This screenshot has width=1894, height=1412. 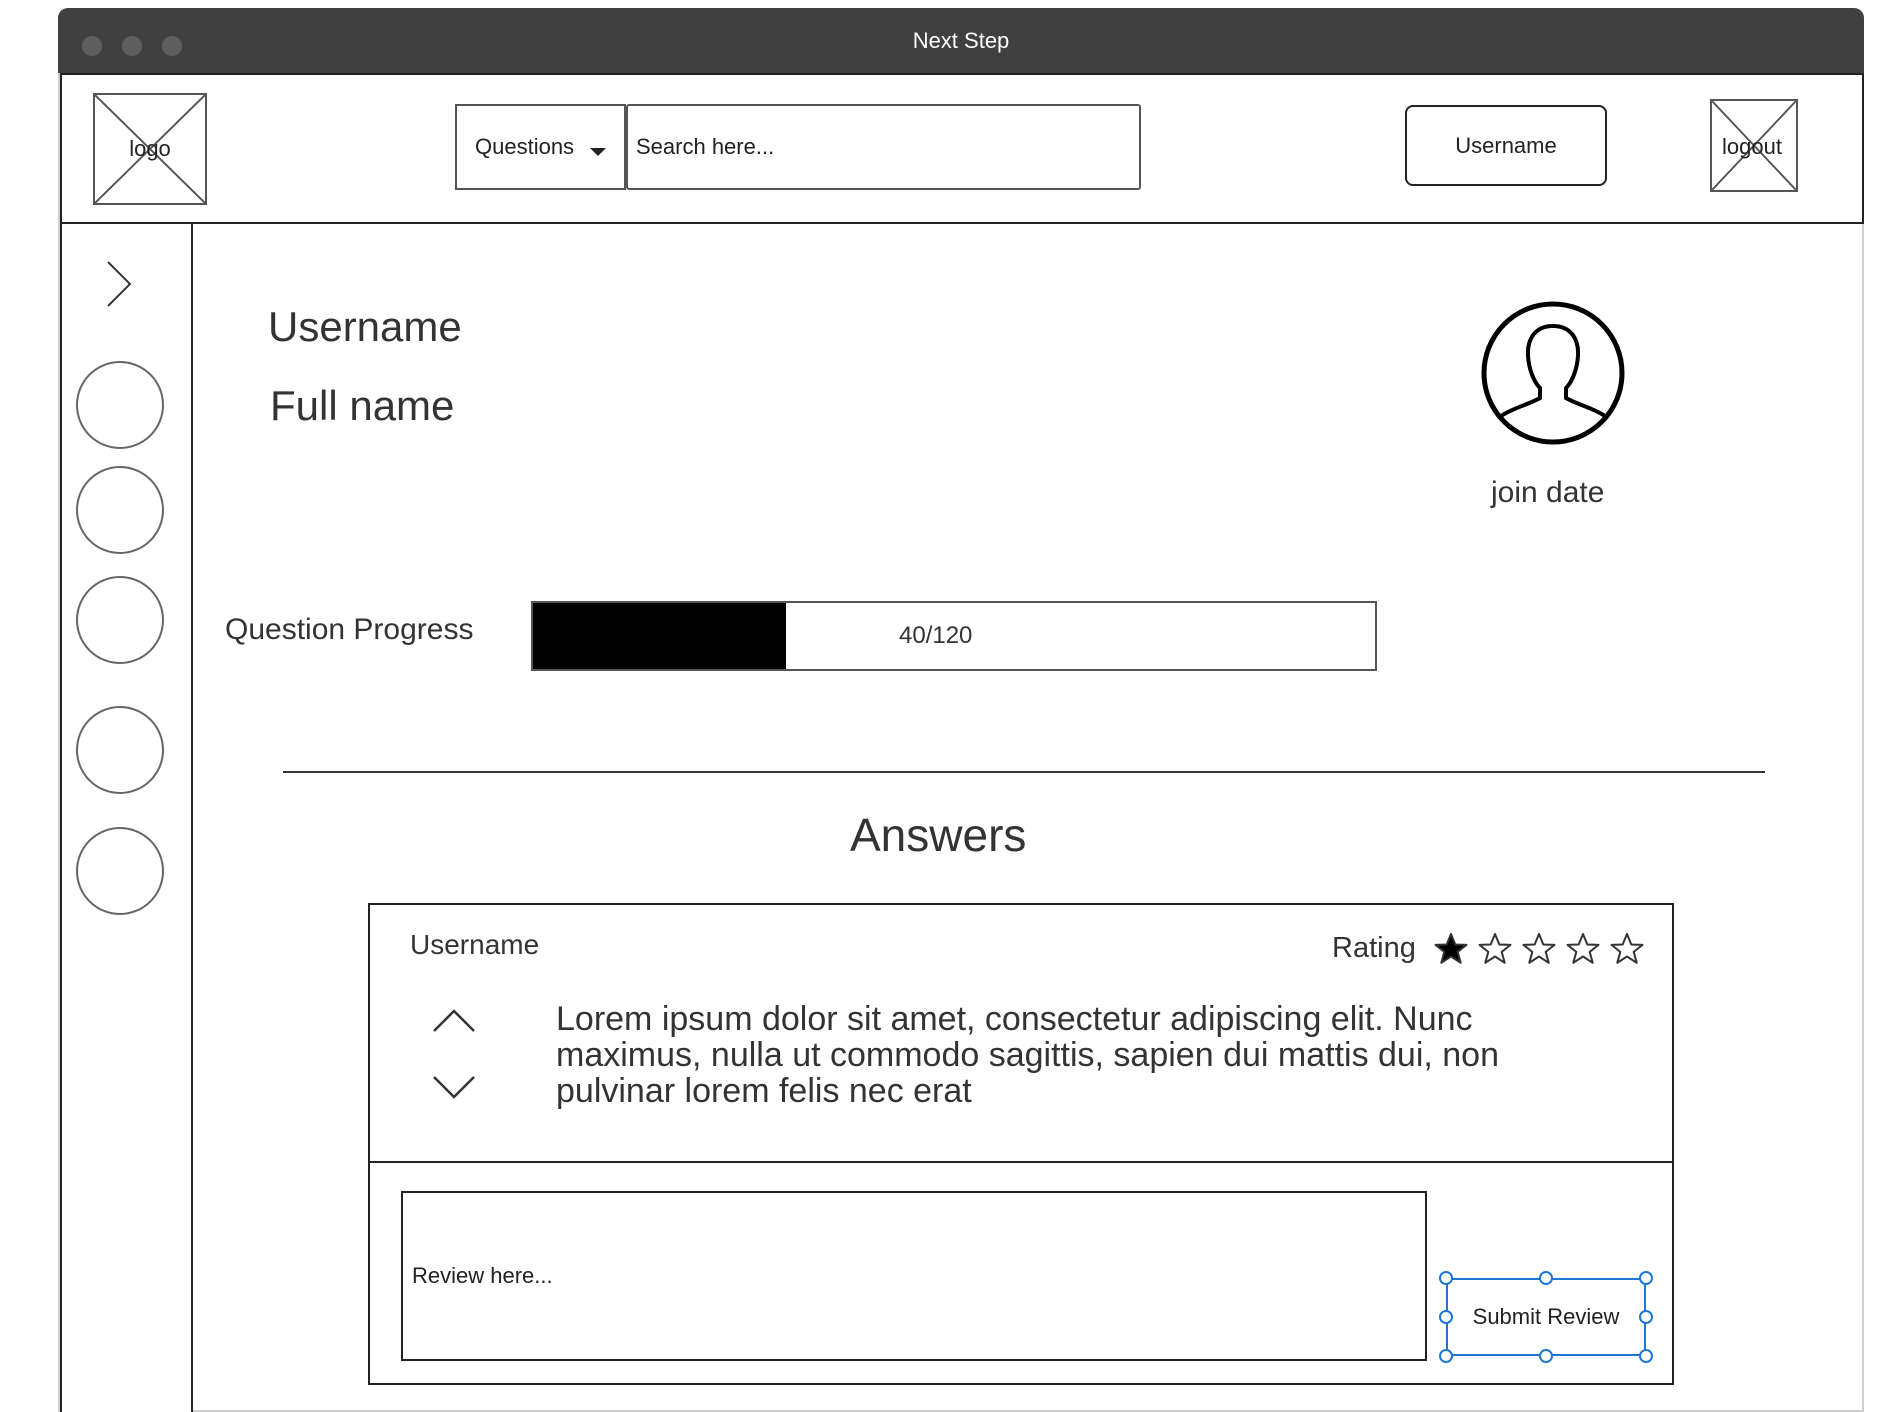 I want to click on rating-star-5-icon, so click(x=1627, y=949).